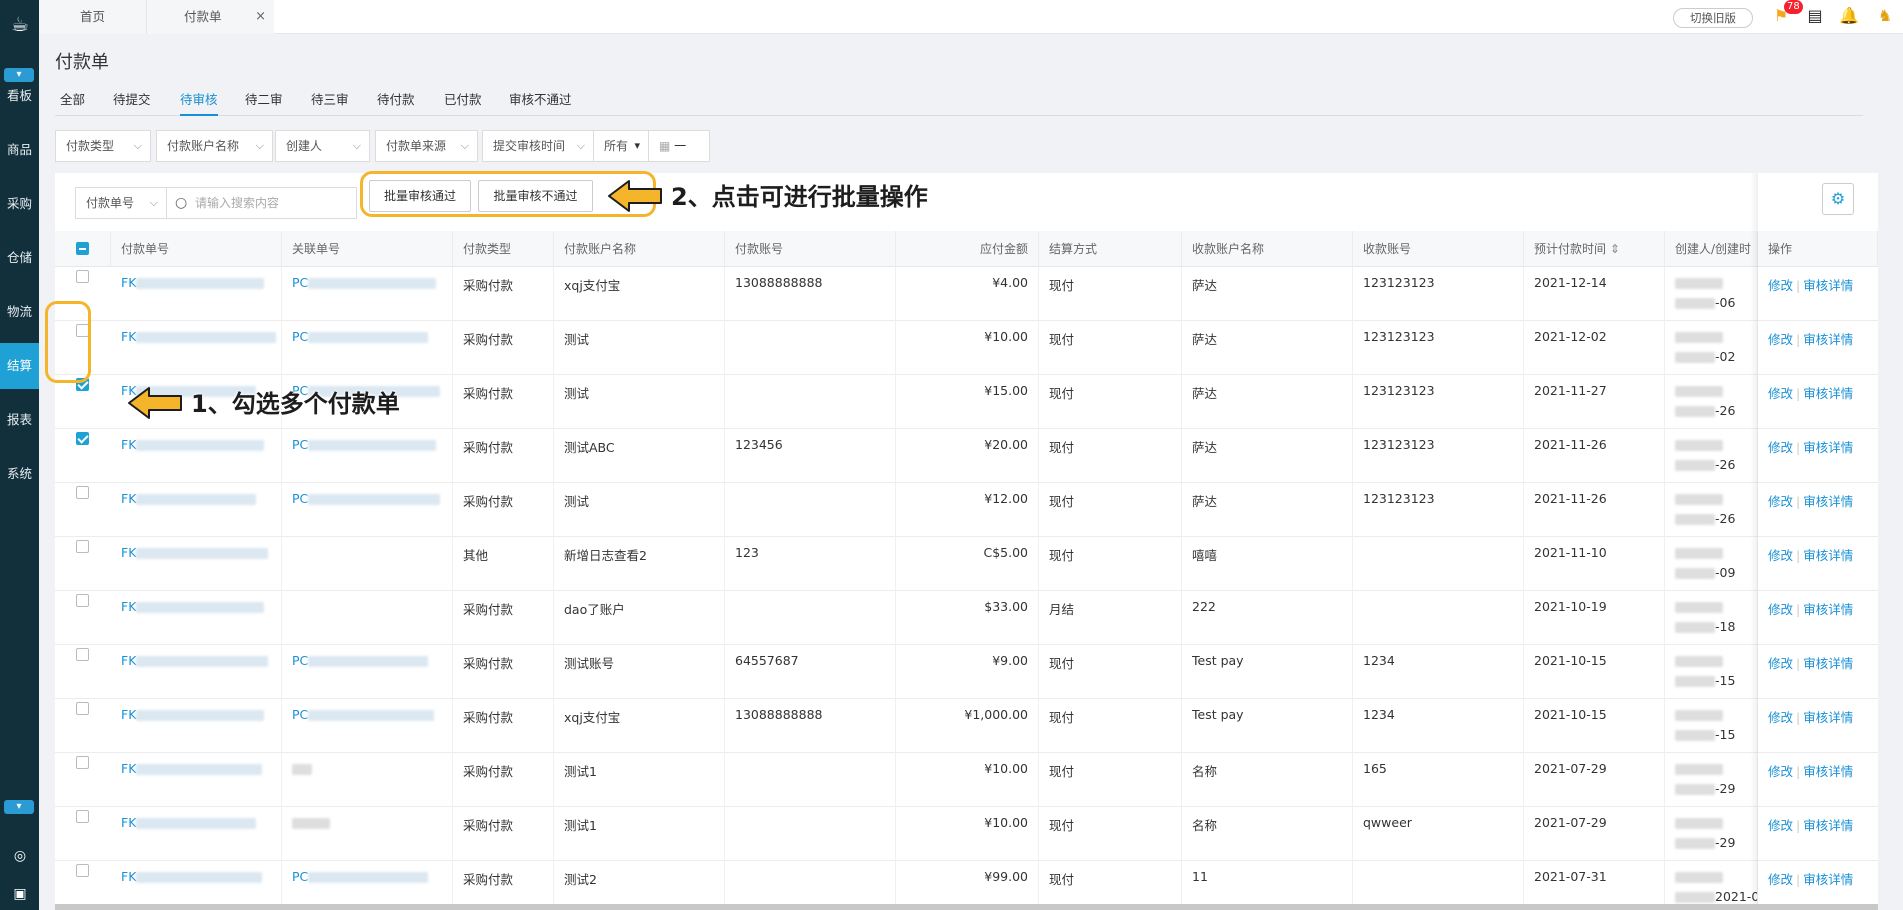 The width and height of the screenshot is (1903, 910). Describe the element at coordinates (19, 150) in the screenshot. I see `sidebar-item-product: 商品` at that location.